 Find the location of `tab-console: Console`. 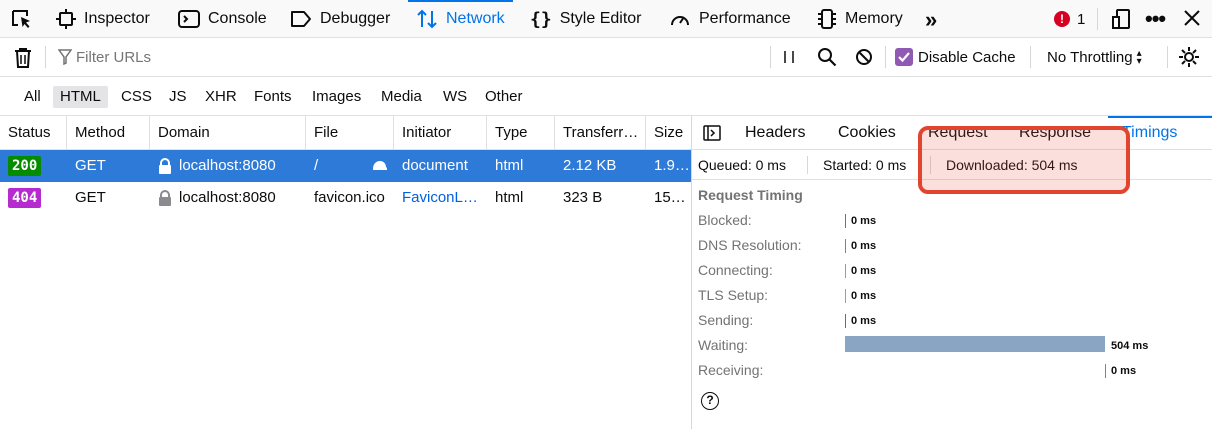

tab-console: Console is located at coordinates (222, 19).